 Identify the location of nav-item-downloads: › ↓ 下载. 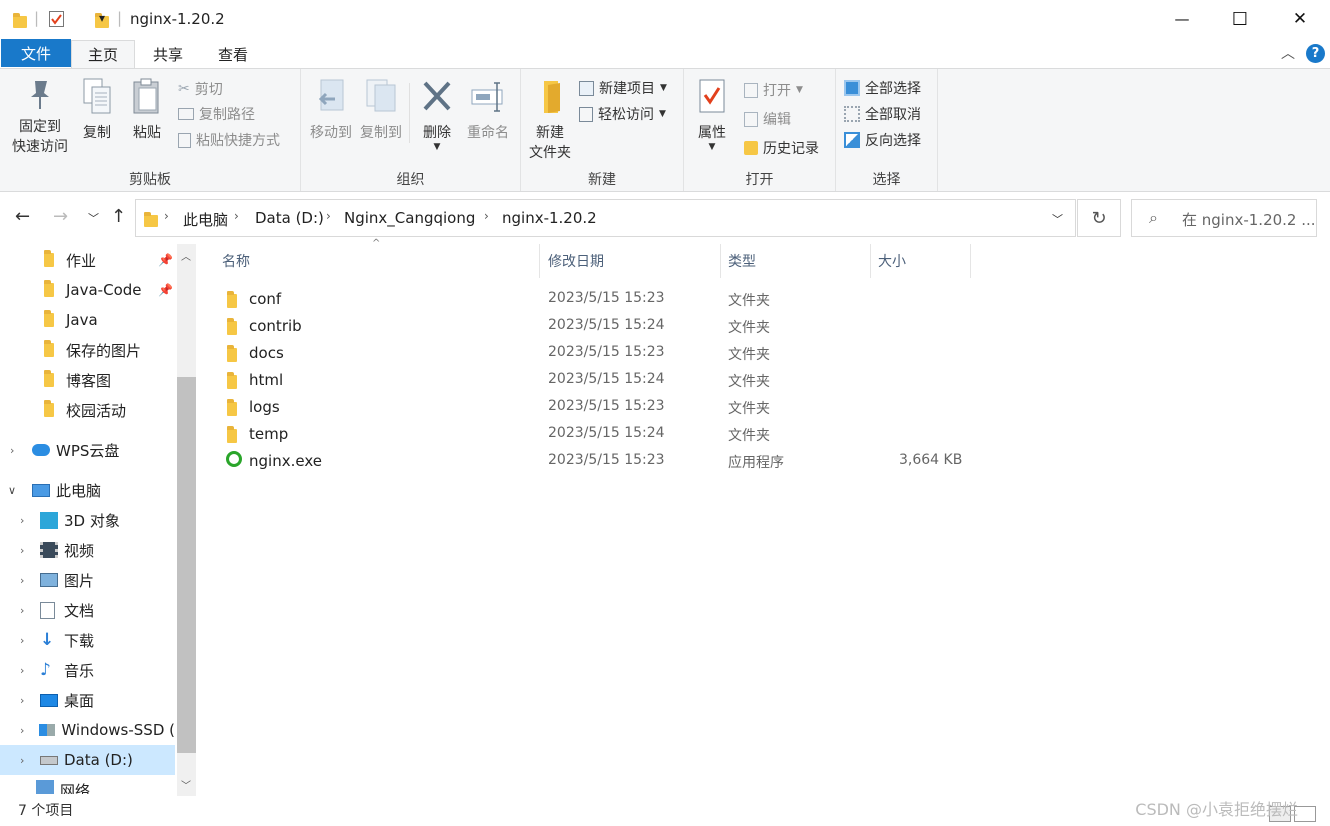
(87, 640).